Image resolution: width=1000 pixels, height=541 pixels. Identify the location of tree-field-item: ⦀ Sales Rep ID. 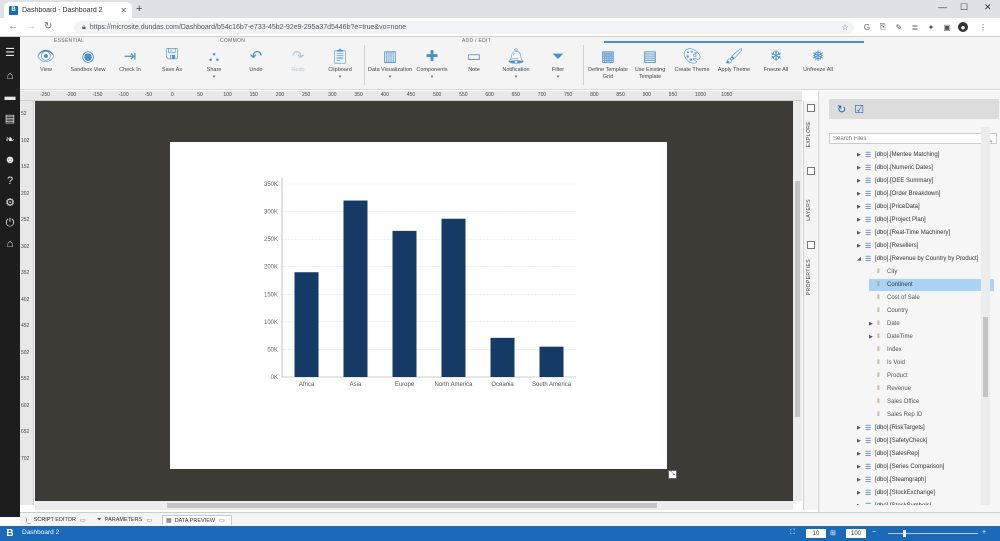
(931, 415).